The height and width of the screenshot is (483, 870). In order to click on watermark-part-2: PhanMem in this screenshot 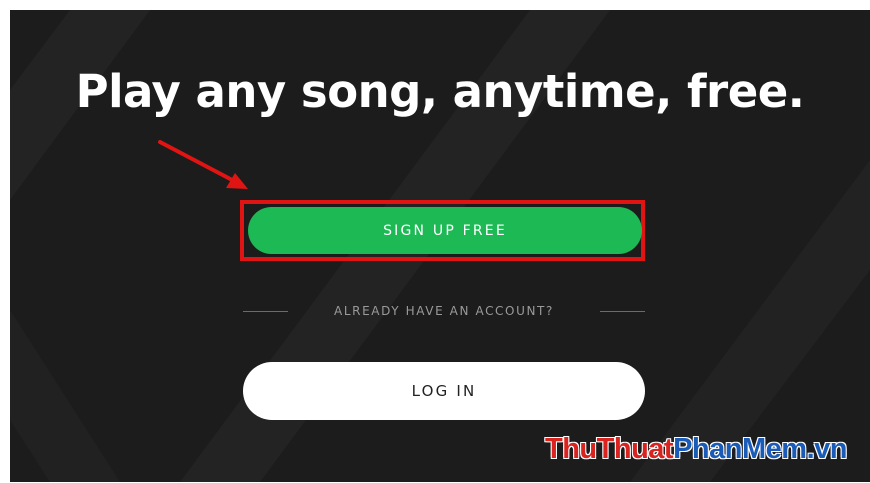, I will do `click(740, 449)`.